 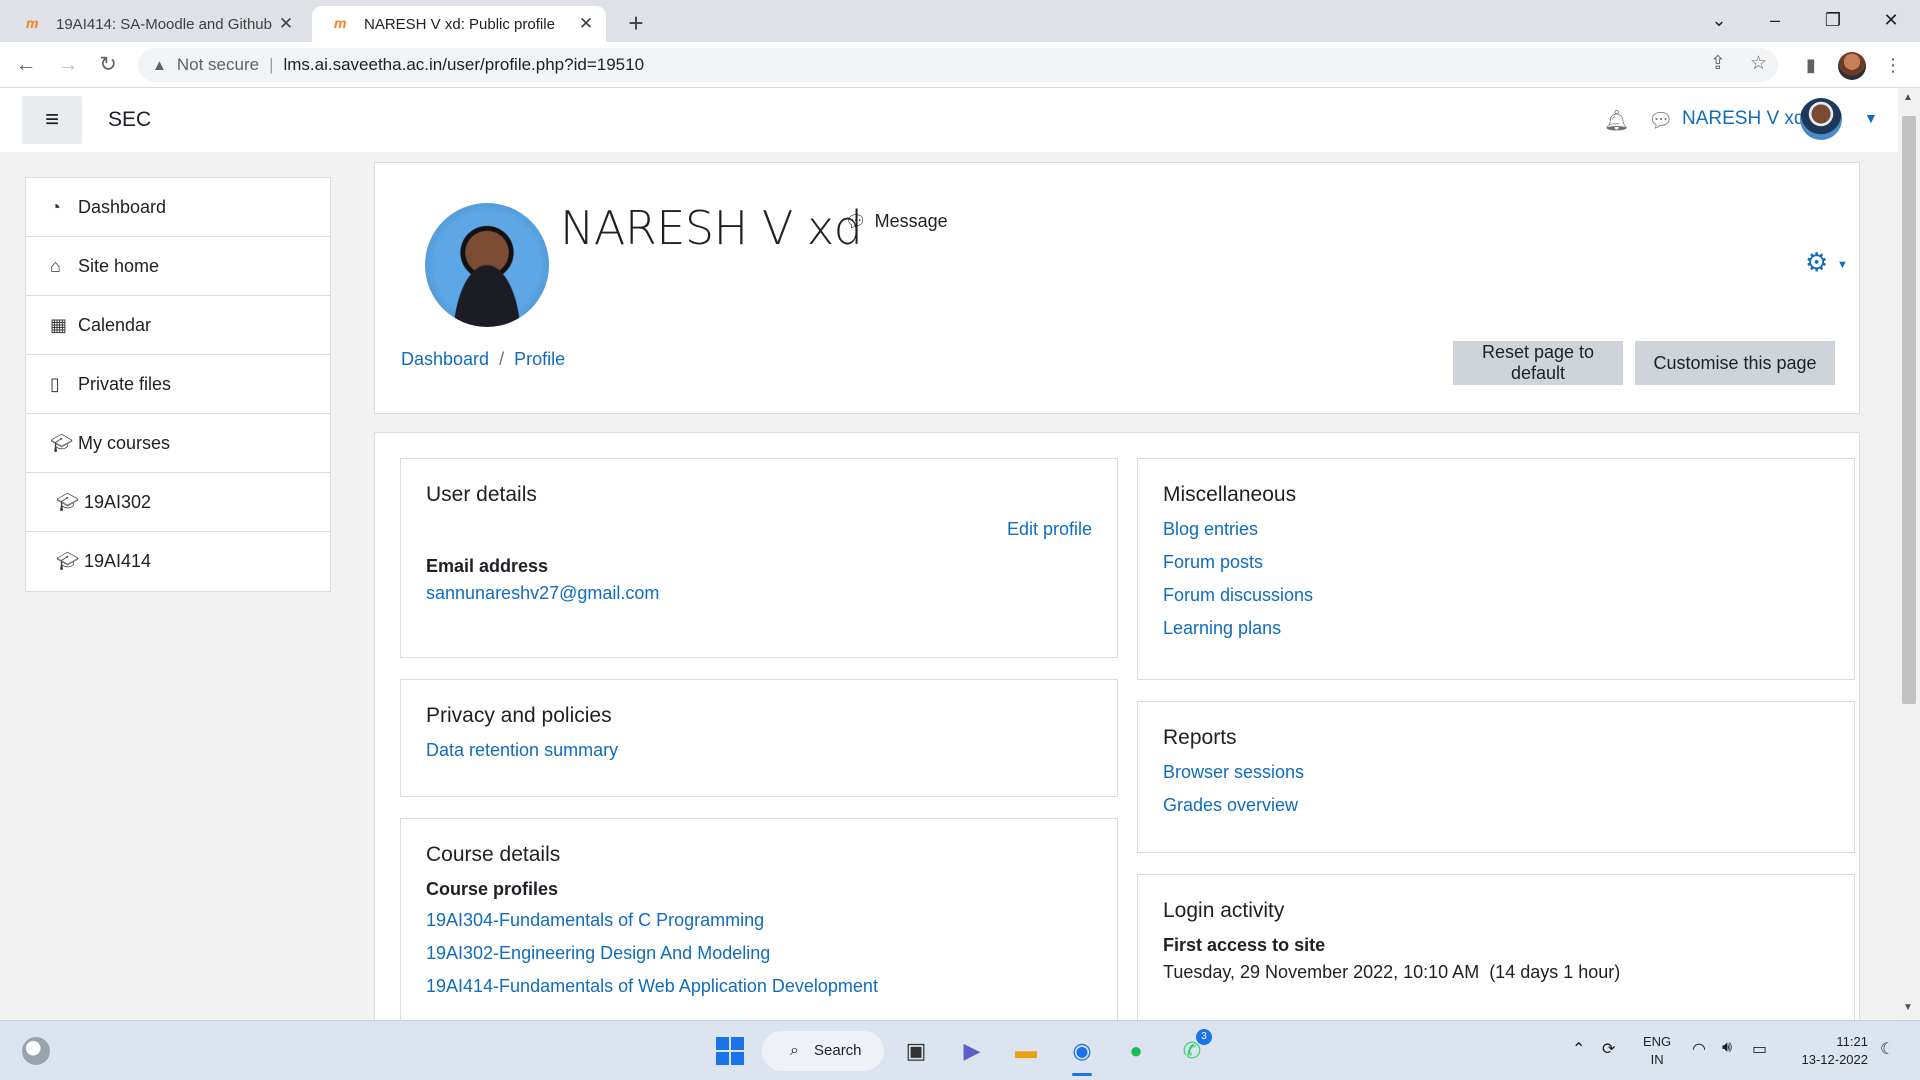 I want to click on clock-time: 11:21, so click(x=1852, y=1041).